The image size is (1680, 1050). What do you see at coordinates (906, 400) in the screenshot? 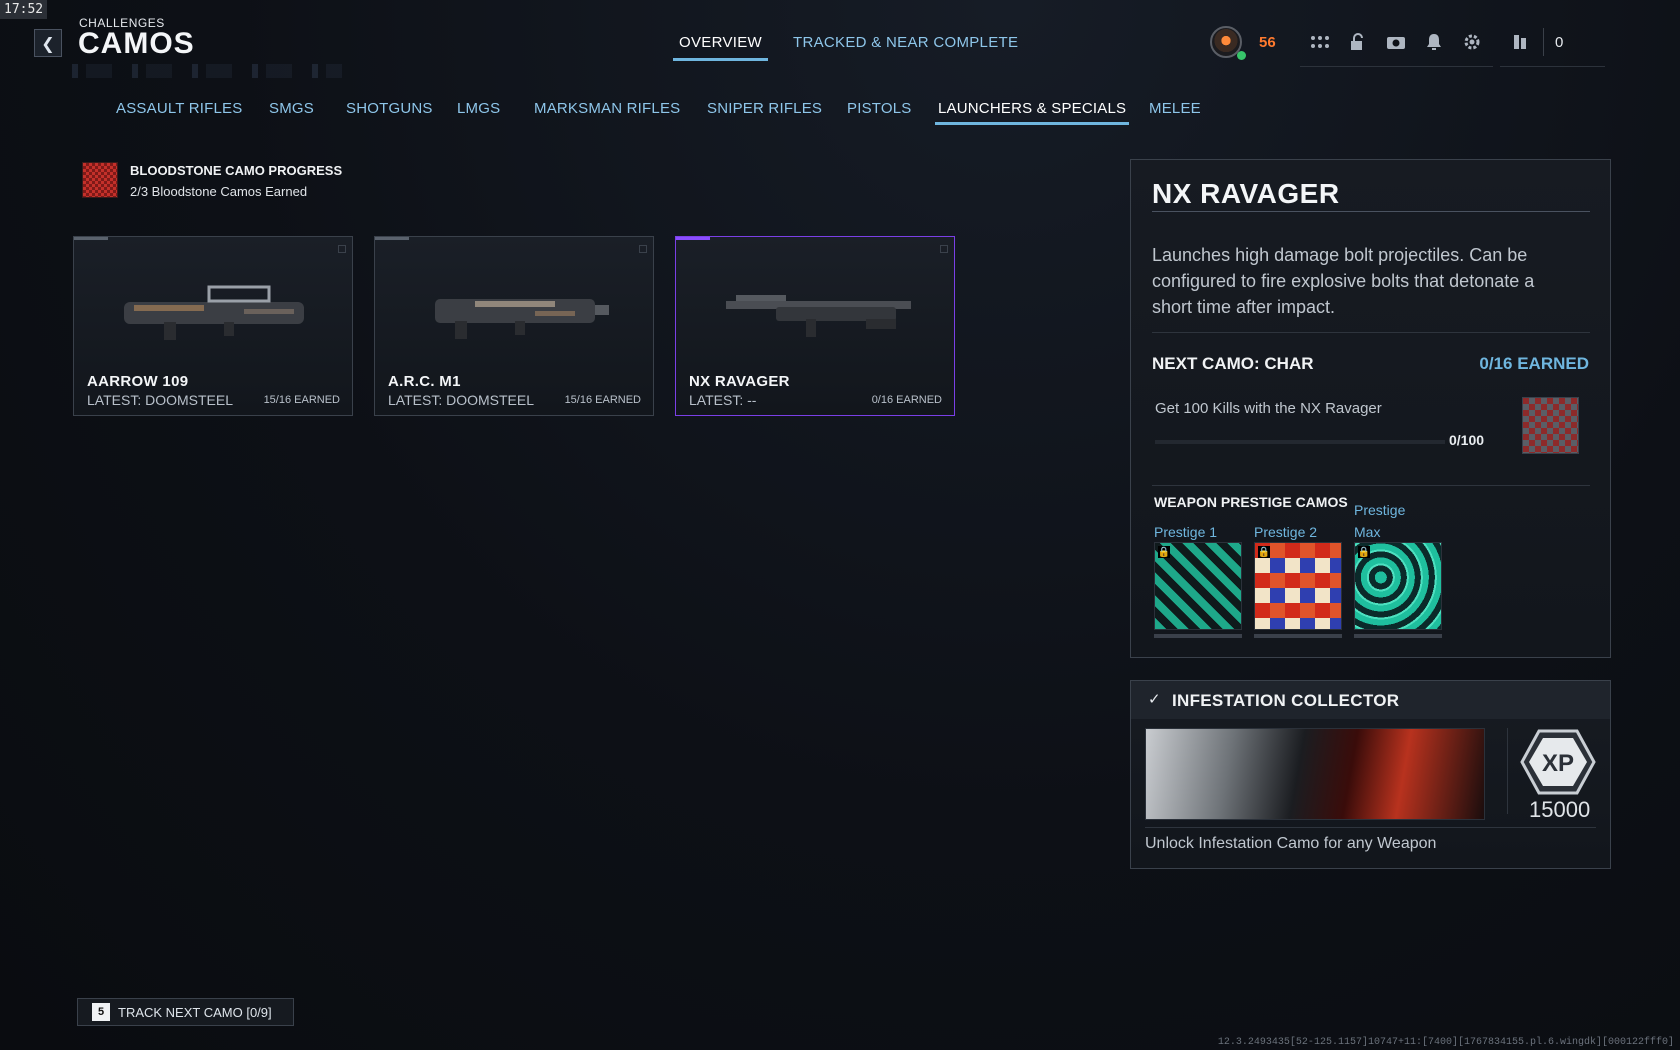
I see `weapon-camos-earned: 0/16 EARNED` at bounding box center [906, 400].